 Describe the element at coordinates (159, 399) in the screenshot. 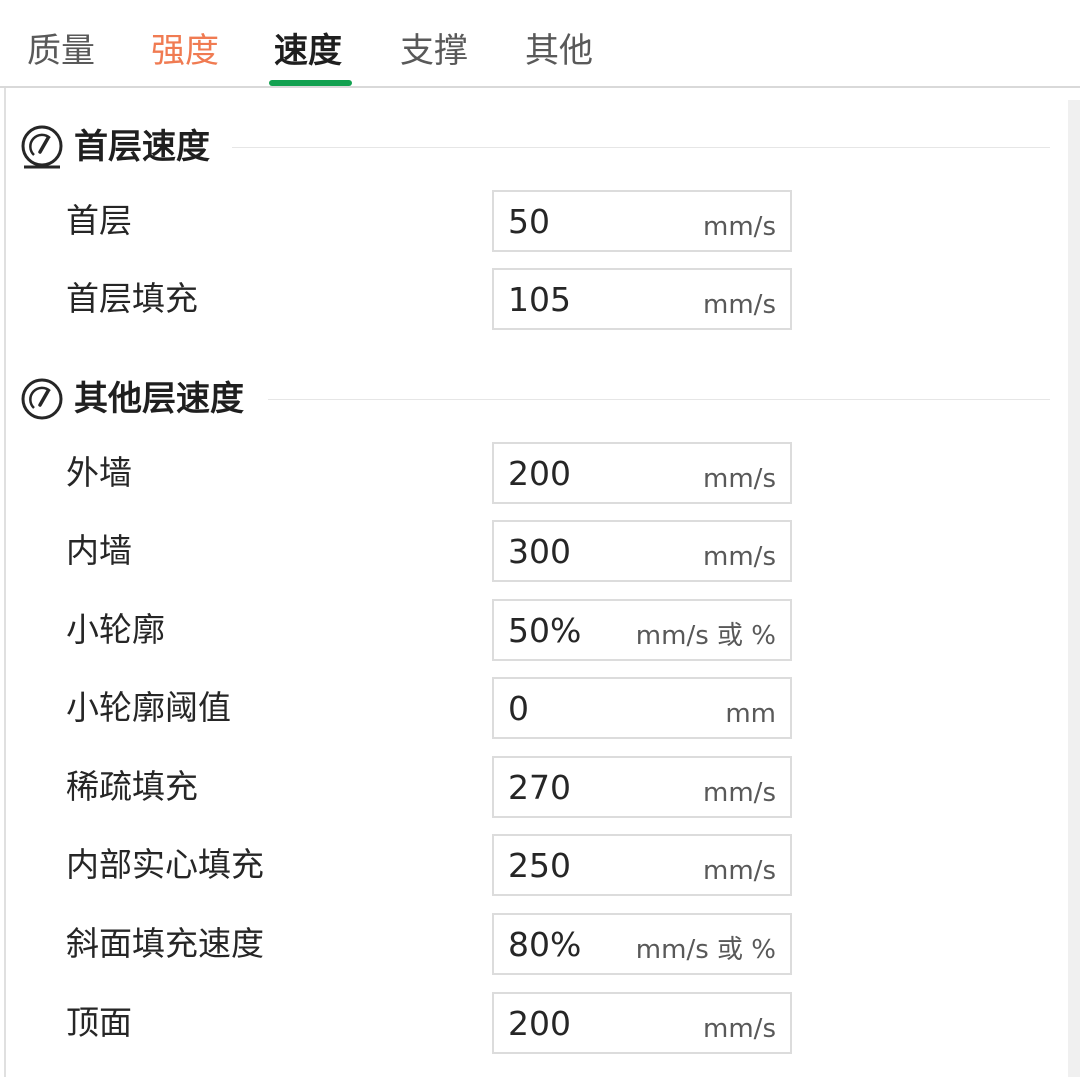

I see `section-title: 其他层速度` at that location.